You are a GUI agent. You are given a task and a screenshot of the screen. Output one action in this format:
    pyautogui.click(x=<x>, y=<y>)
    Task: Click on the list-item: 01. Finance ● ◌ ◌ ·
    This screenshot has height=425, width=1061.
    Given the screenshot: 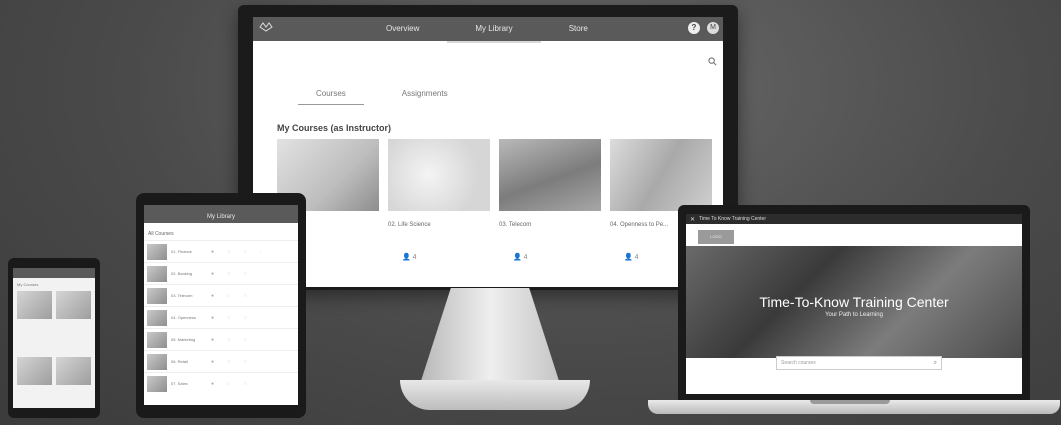 What is the action you would take?
    pyautogui.click(x=221, y=251)
    